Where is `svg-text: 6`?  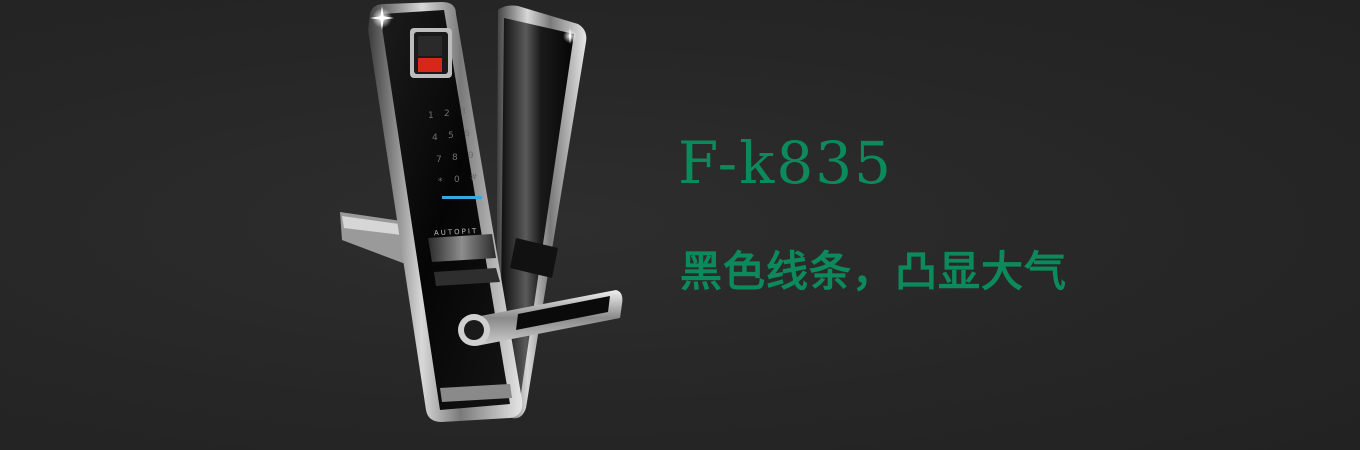
svg-text: 6 is located at coordinates (467, 134).